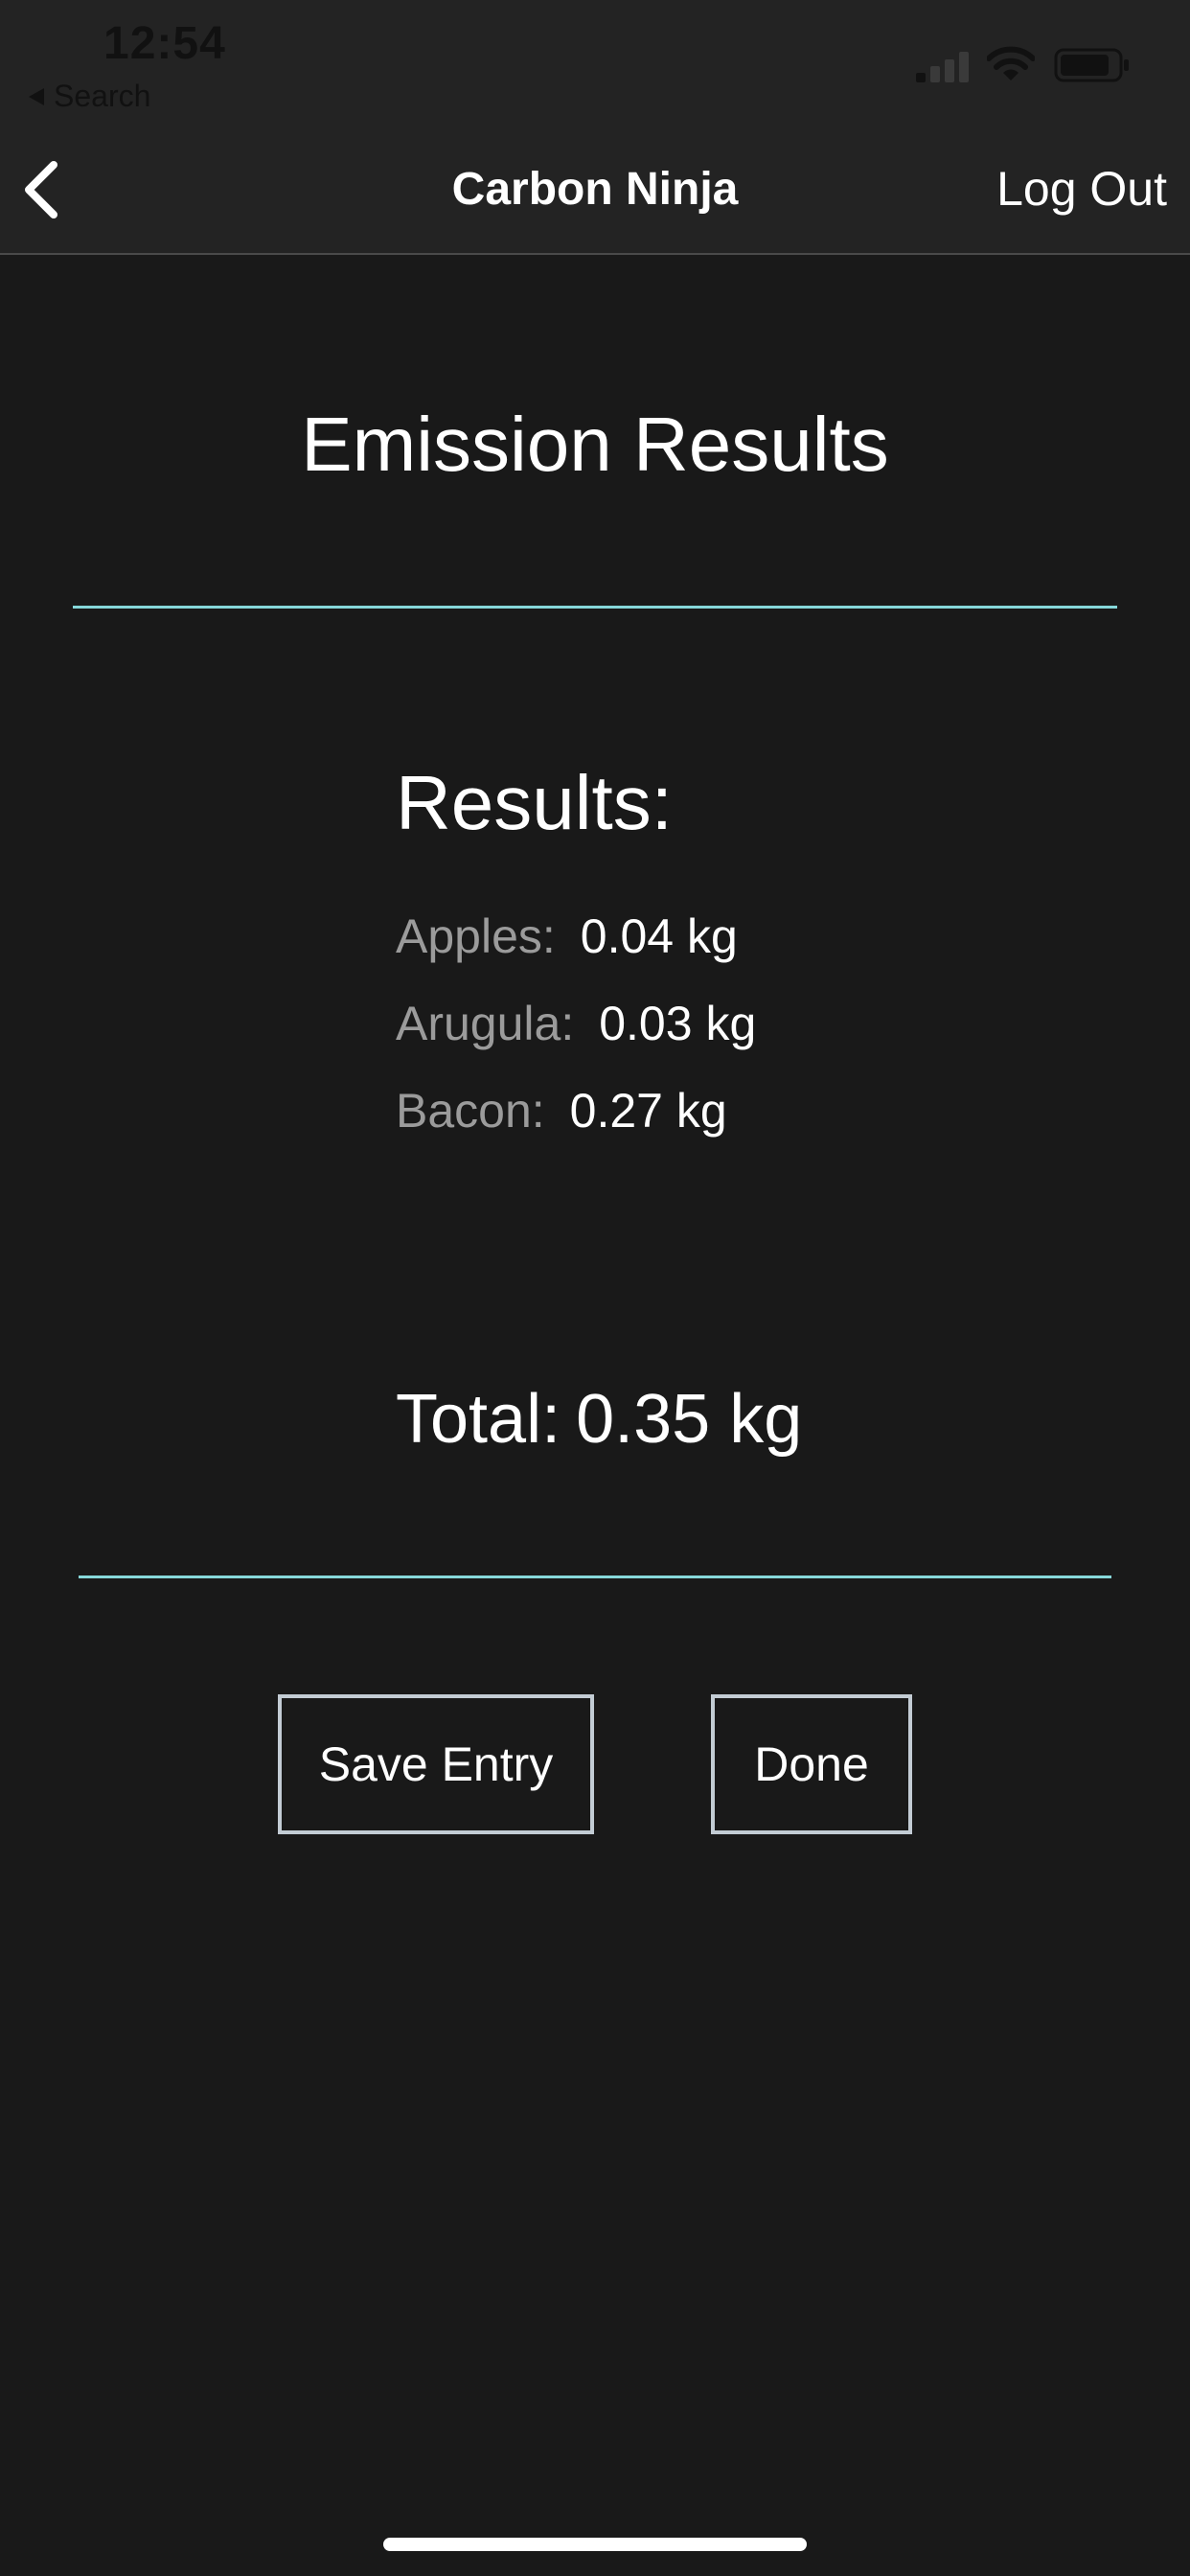  I want to click on save-entry-button: Save Entry, so click(436, 1764).